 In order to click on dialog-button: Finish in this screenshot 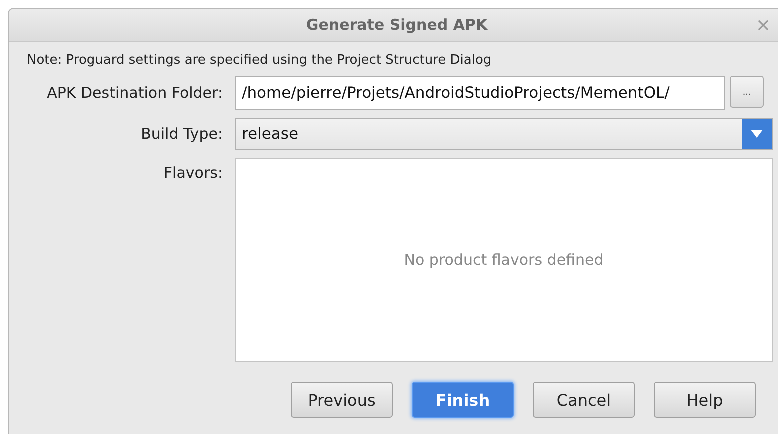, I will do `click(463, 400)`.